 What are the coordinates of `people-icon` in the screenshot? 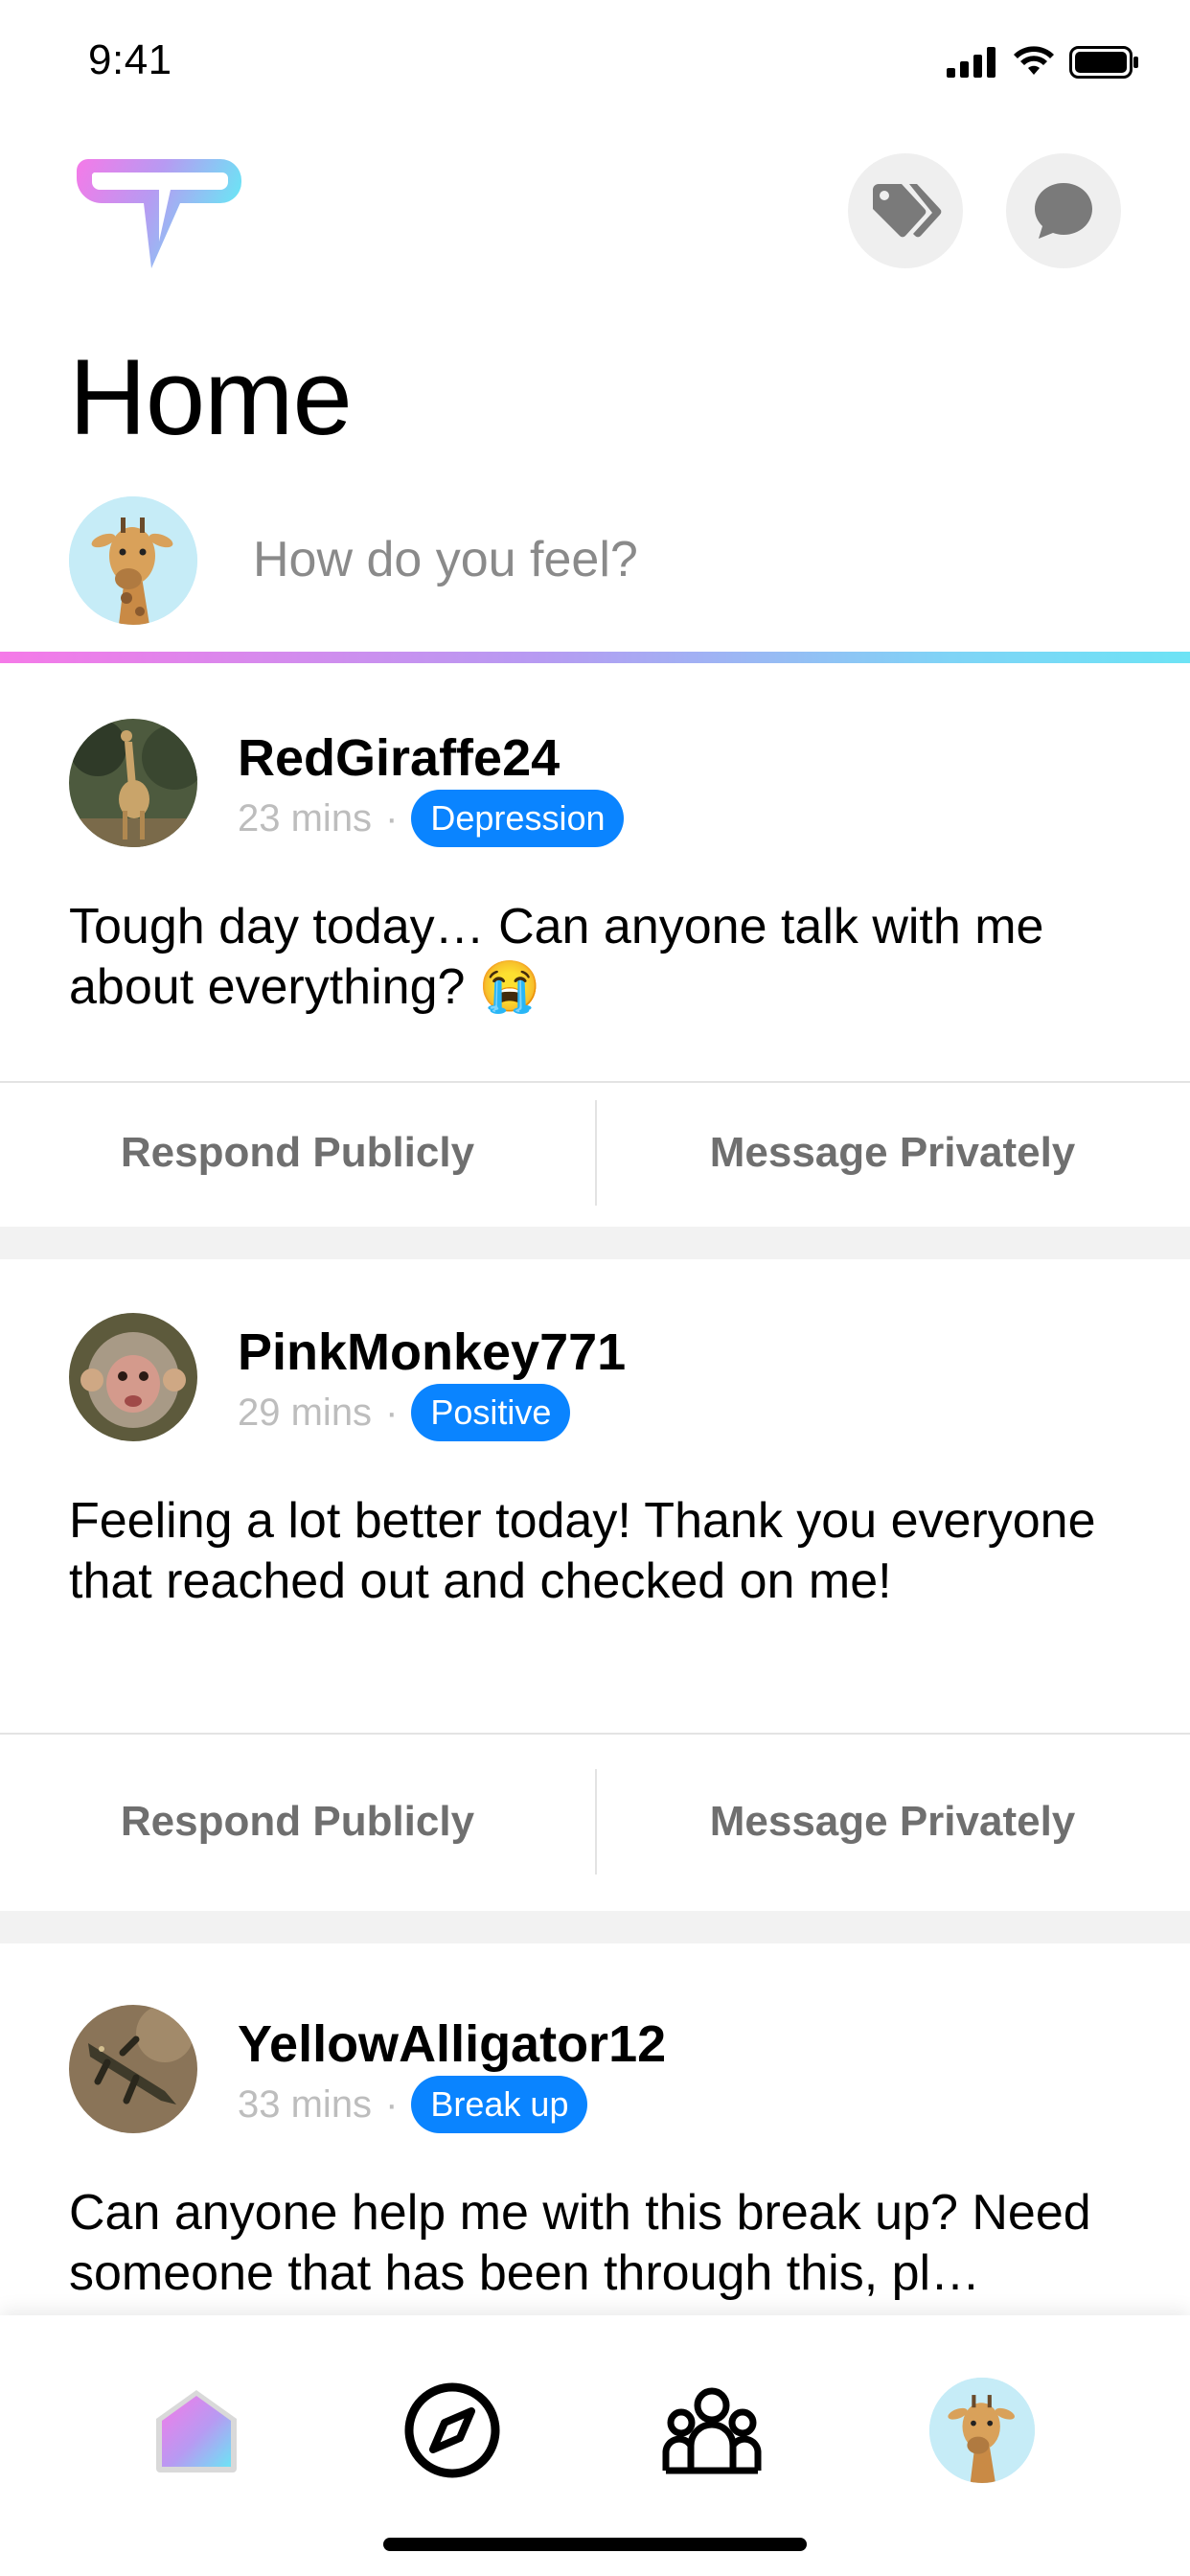 It's located at (712, 2430).